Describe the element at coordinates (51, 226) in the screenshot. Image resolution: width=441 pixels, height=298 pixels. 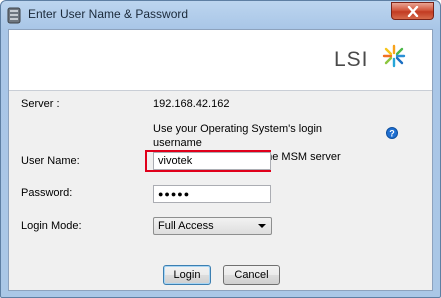
I see `login-mode-label: Login Mode:` at that location.